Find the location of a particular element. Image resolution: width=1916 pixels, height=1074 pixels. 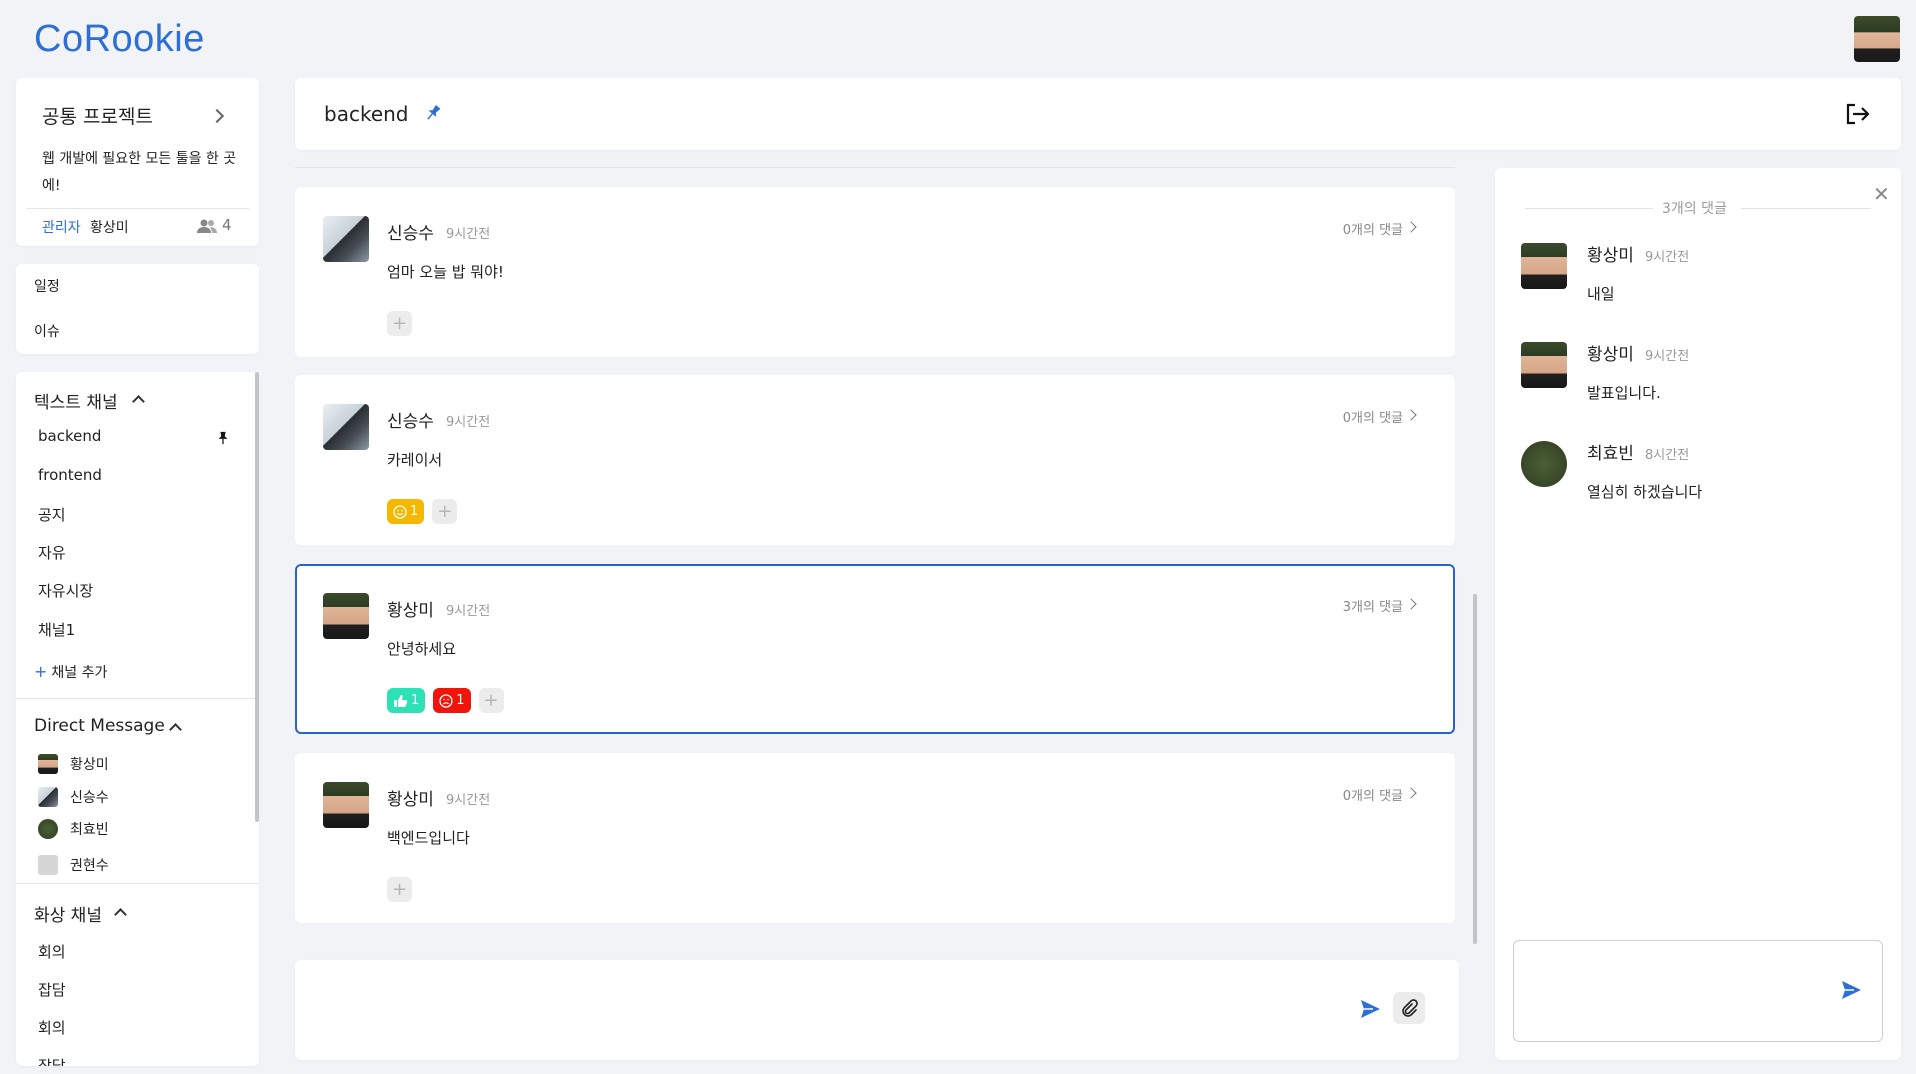

admin-label: 관리자 is located at coordinates (61, 228).